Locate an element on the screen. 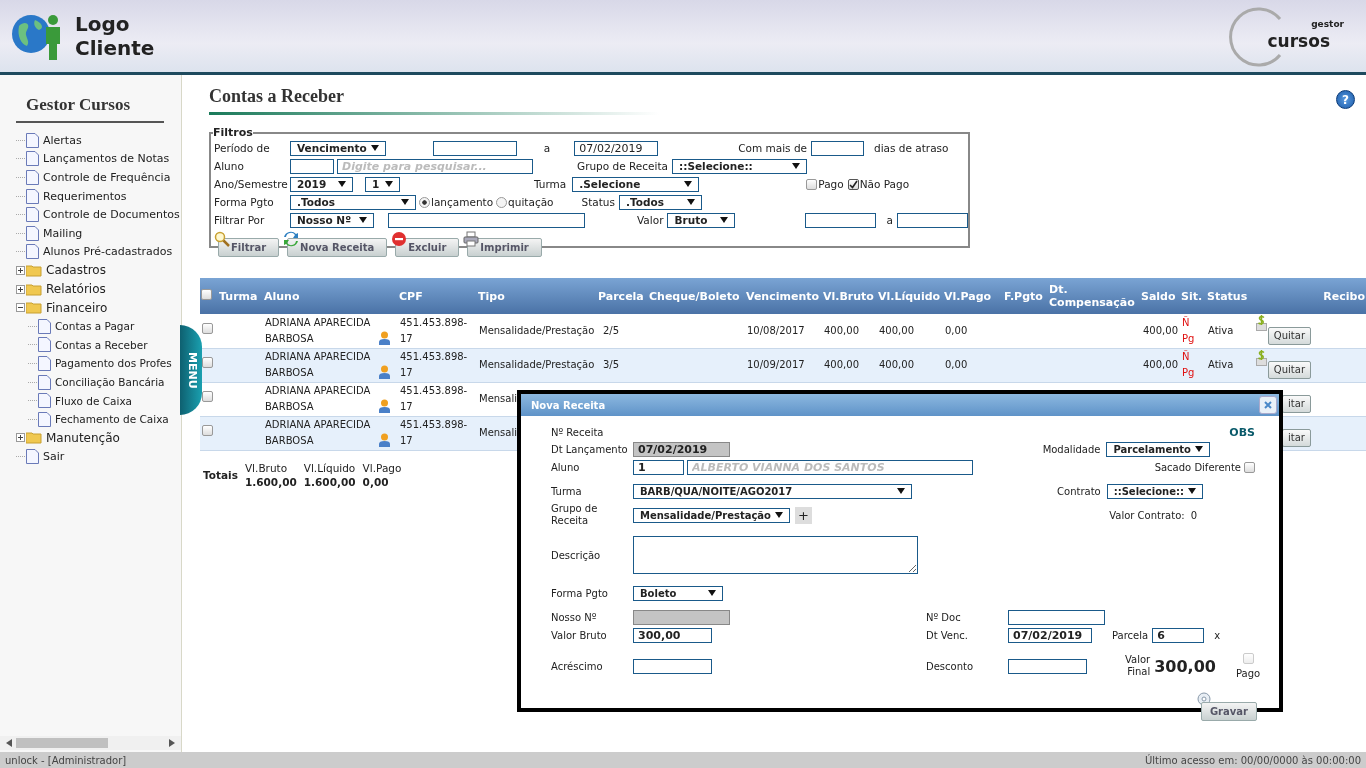 The height and width of the screenshot is (768, 1366). payment-select: Boleto is located at coordinates (678, 593).